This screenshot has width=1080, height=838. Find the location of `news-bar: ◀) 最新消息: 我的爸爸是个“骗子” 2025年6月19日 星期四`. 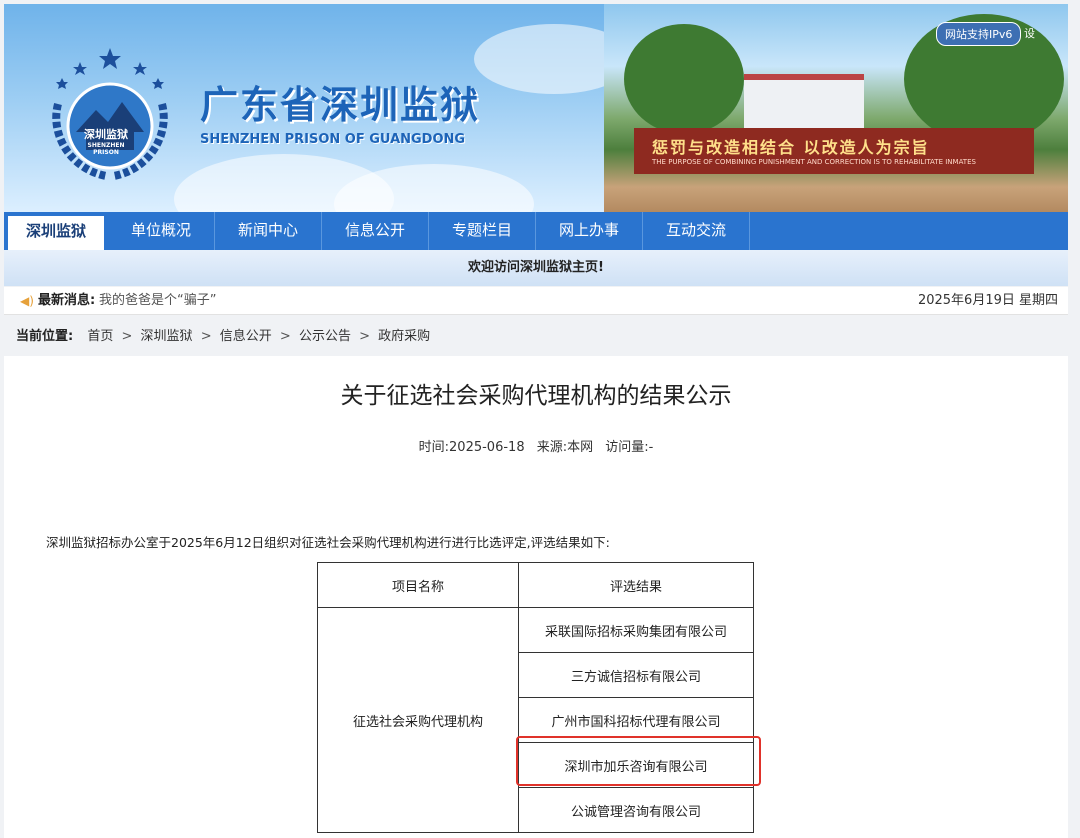

news-bar: ◀) 最新消息: 我的爸爸是个“骗子” 2025年6月19日 星期四 is located at coordinates (536, 301).